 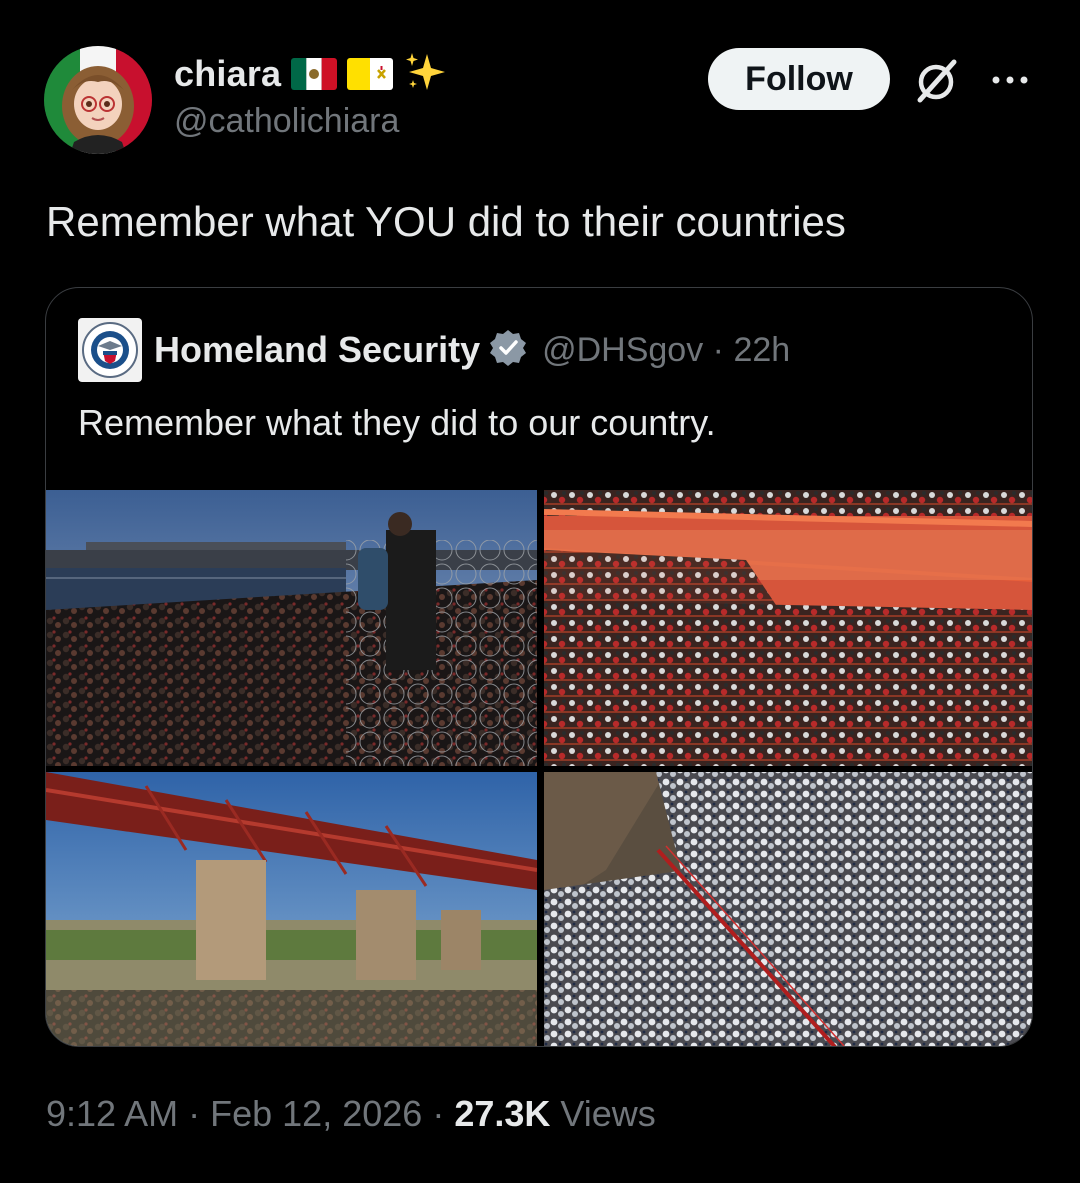 I want to click on quoted-meta: @DHSgov · 22h, so click(x=666, y=350).